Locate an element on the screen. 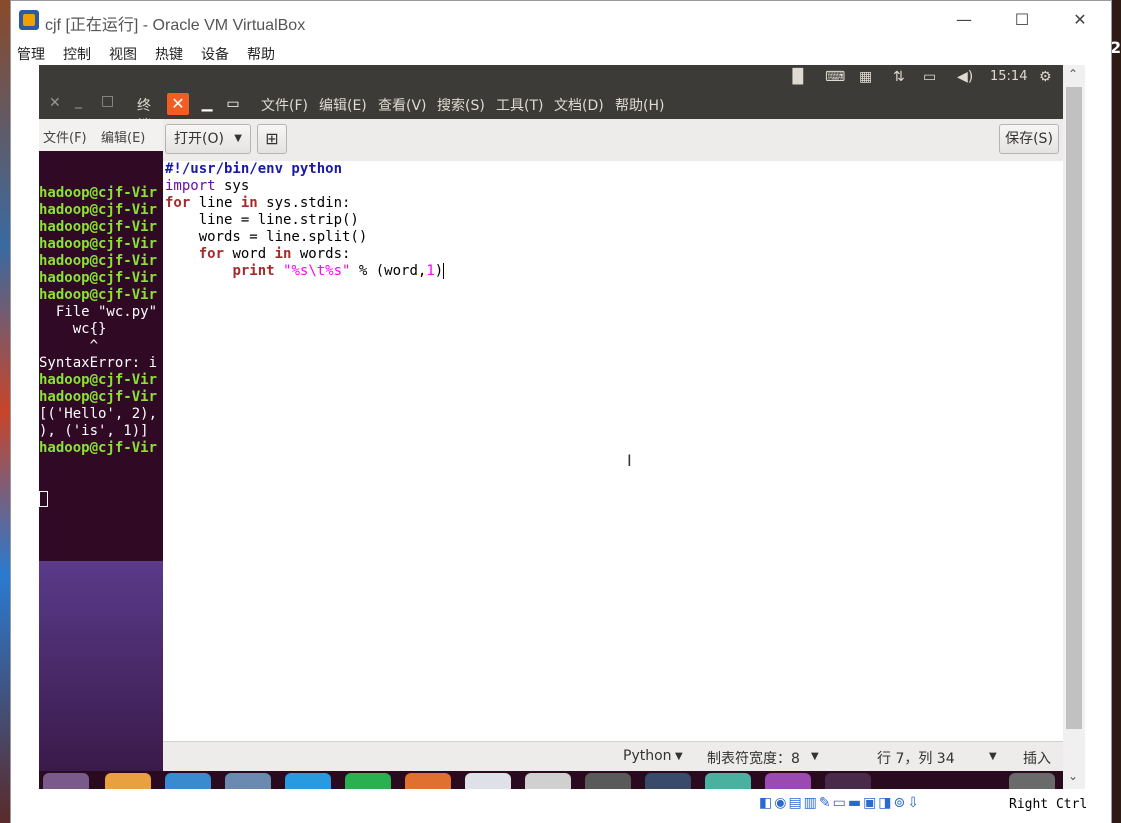 The height and width of the screenshot is (823, 1121). menu-manage: 管理 is located at coordinates (31, 54).